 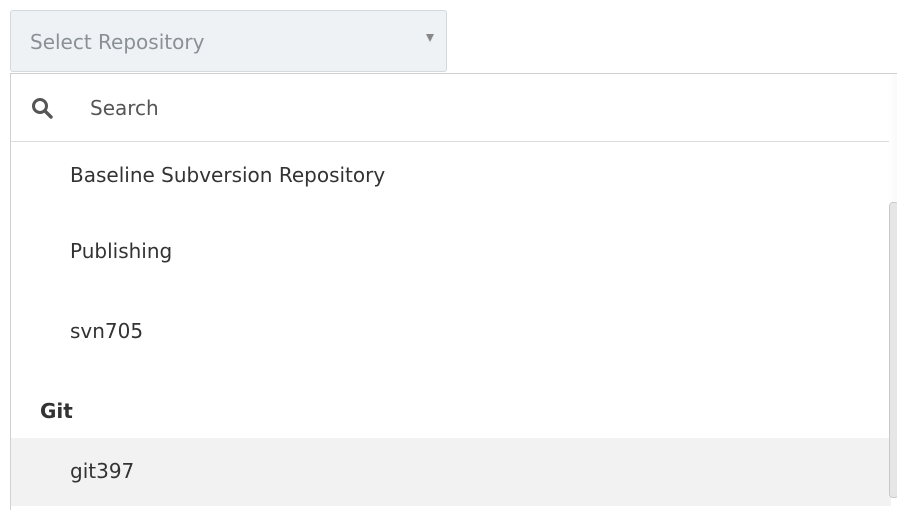 What do you see at coordinates (451, 412) in the screenshot?
I see `group-header-git: Git` at bounding box center [451, 412].